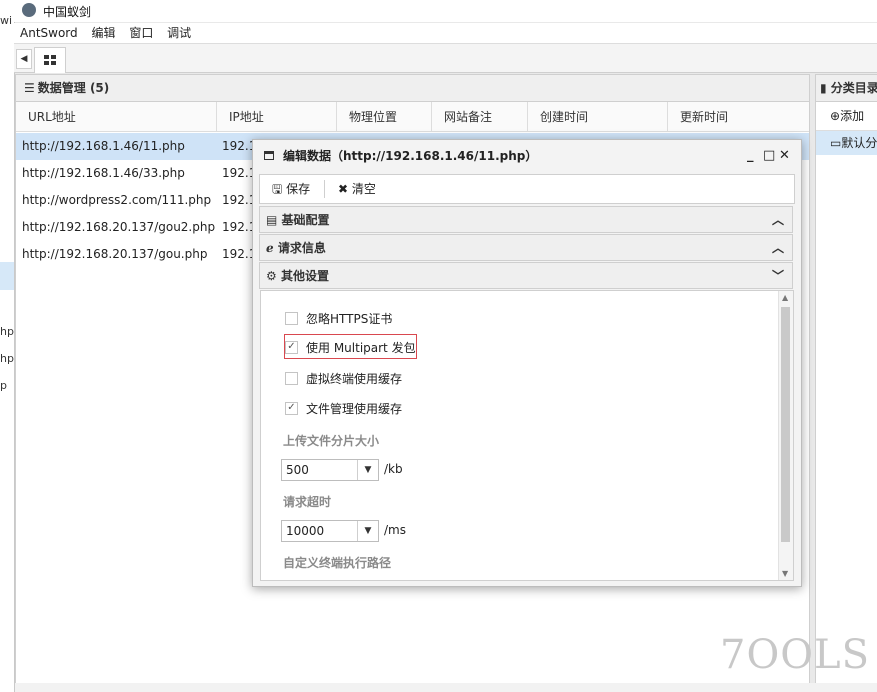  I want to click on toolbar-divider, so click(324, 189).